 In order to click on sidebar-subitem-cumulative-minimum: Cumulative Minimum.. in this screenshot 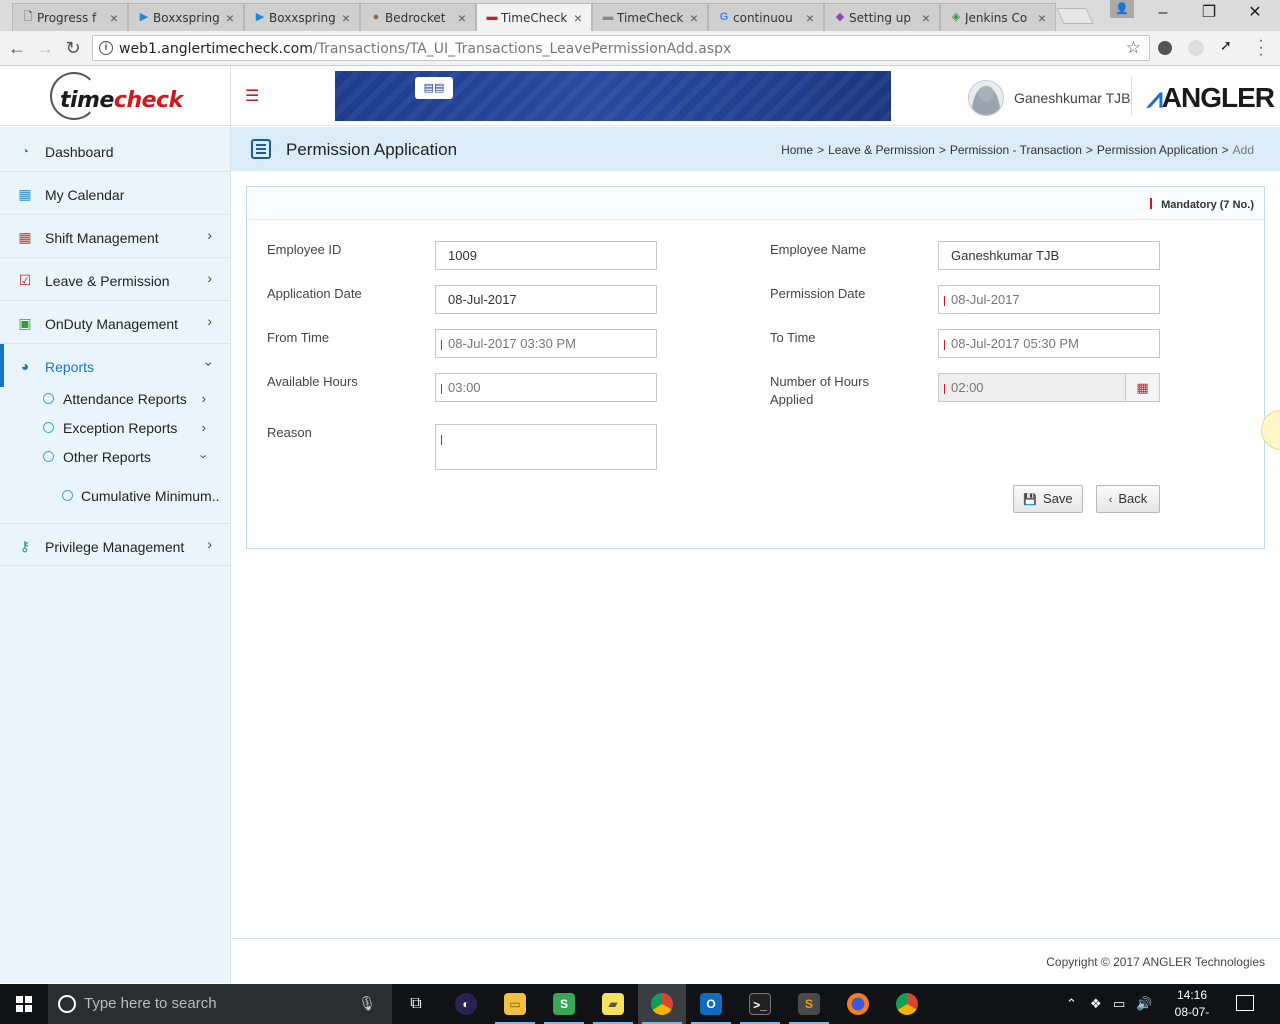, I will do `click(115, 496)`.